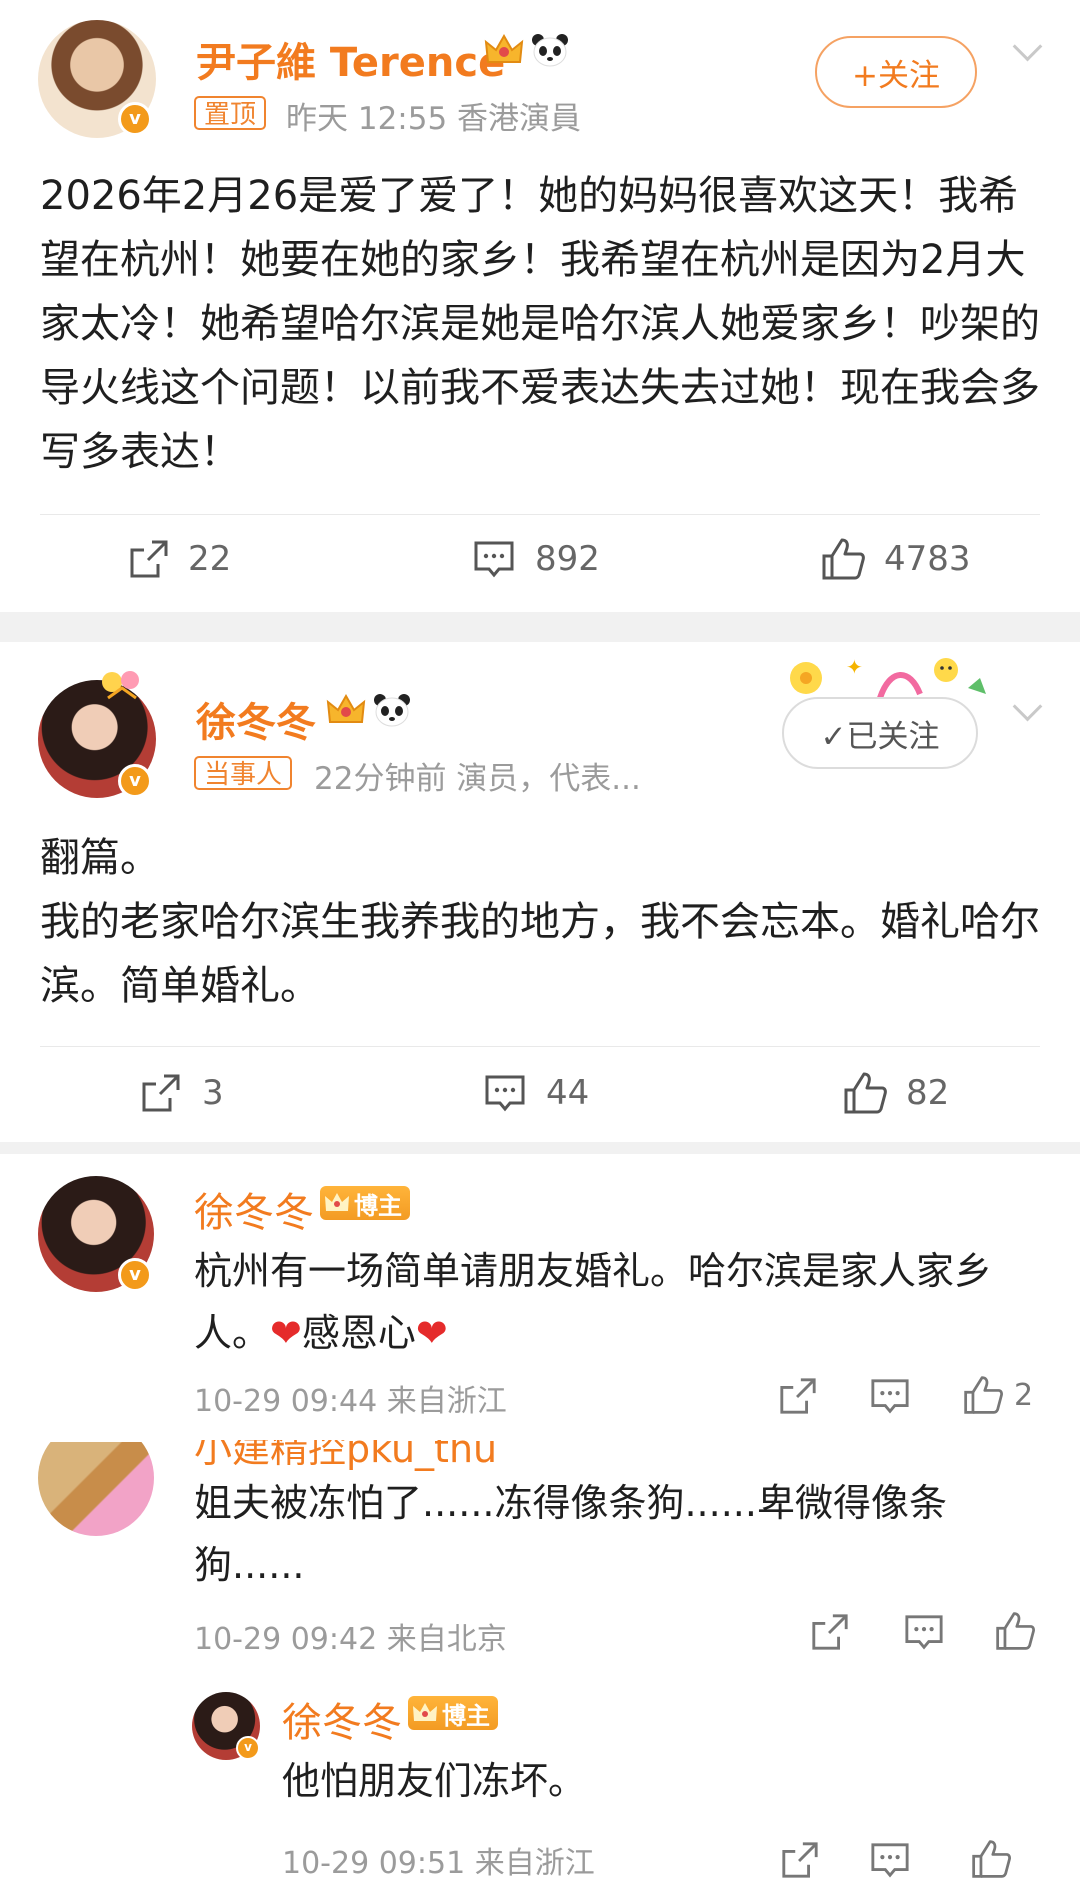 The image size is (1080, 1894). I want to click on post2-author-name: 徐冬冬, so click(256, 719).